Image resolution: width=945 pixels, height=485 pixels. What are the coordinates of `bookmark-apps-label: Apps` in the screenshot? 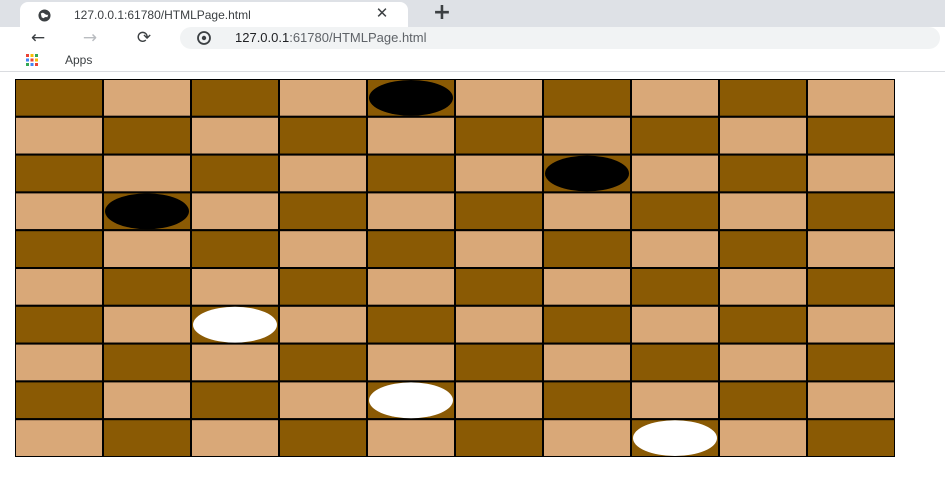 It's located at (78, 60).